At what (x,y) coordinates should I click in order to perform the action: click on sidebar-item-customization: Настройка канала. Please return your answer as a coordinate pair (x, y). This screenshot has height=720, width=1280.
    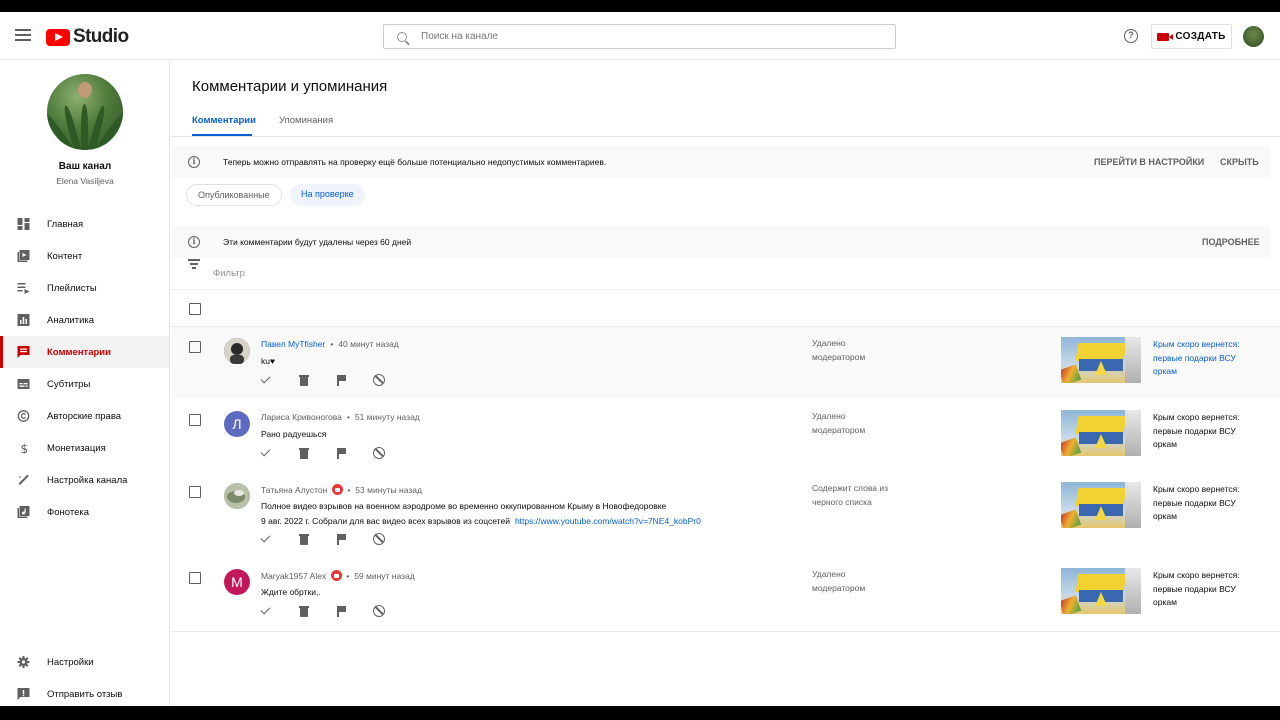
    Looking at the image, I should click on (84, 480).